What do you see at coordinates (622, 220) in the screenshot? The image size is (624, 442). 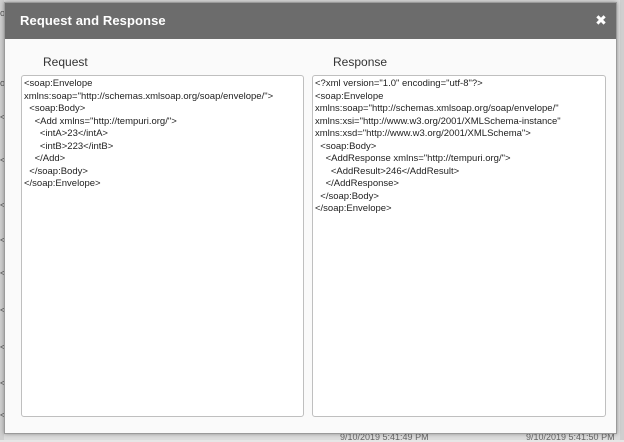 I see `background-right-edge` at bounding box center [622, 220].